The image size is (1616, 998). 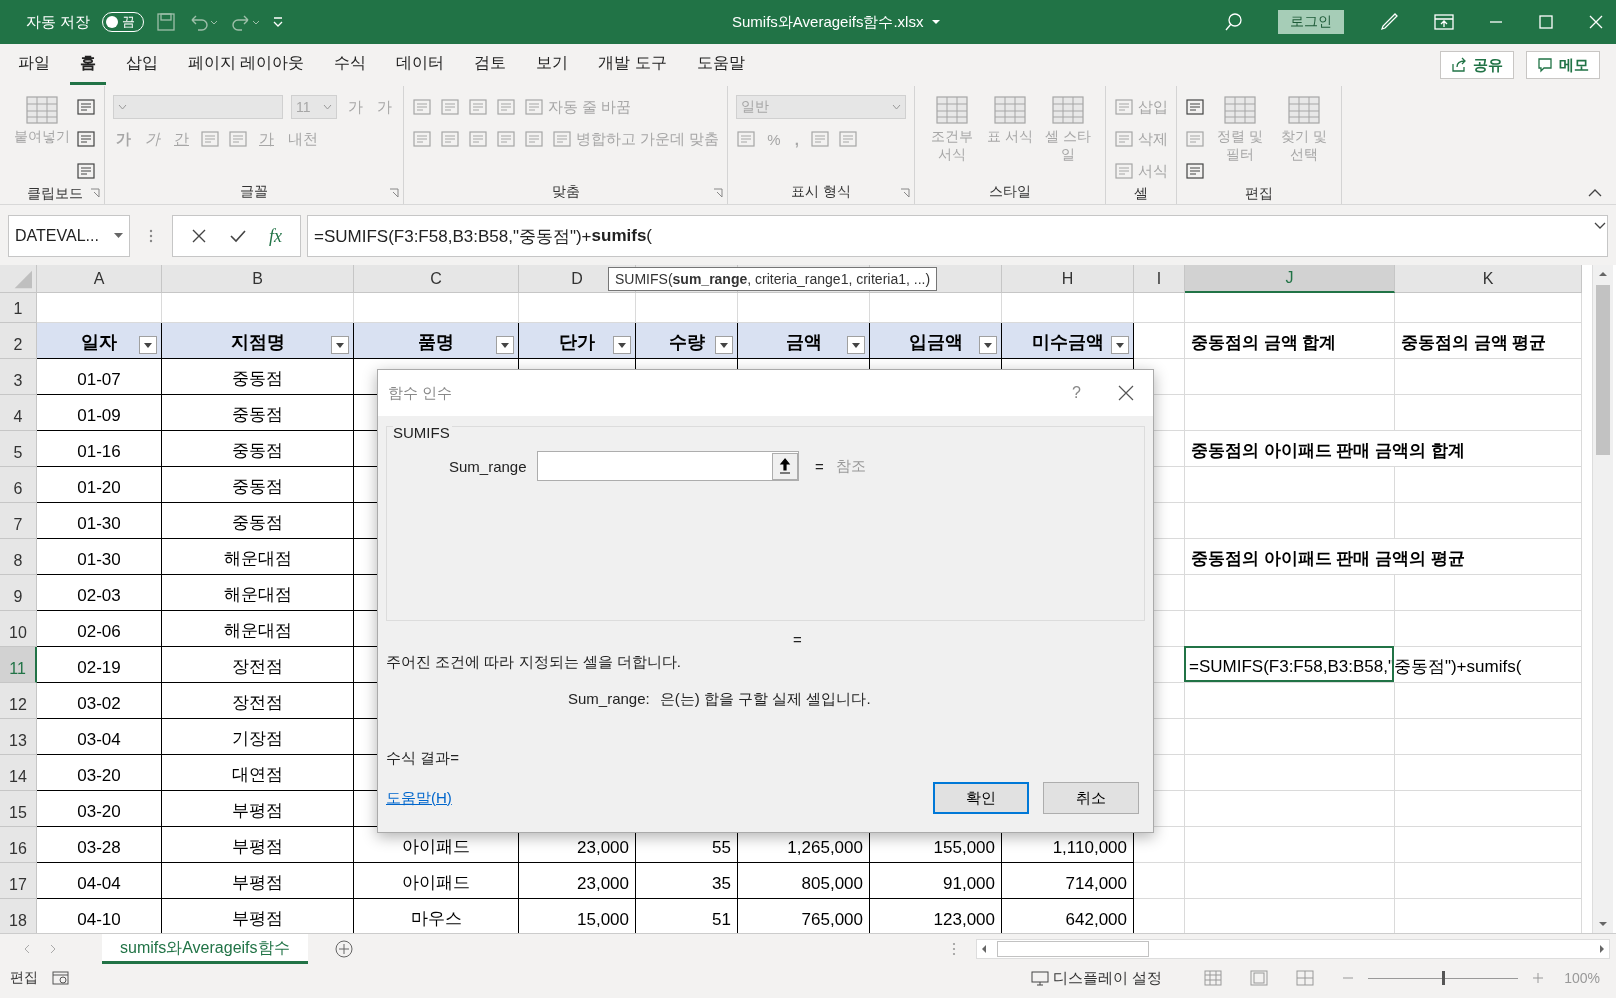 What do you see at coordinates (422, 432) in the screenshot?
I see `function-name: SUMIFS` at bounding box center [422, 432].